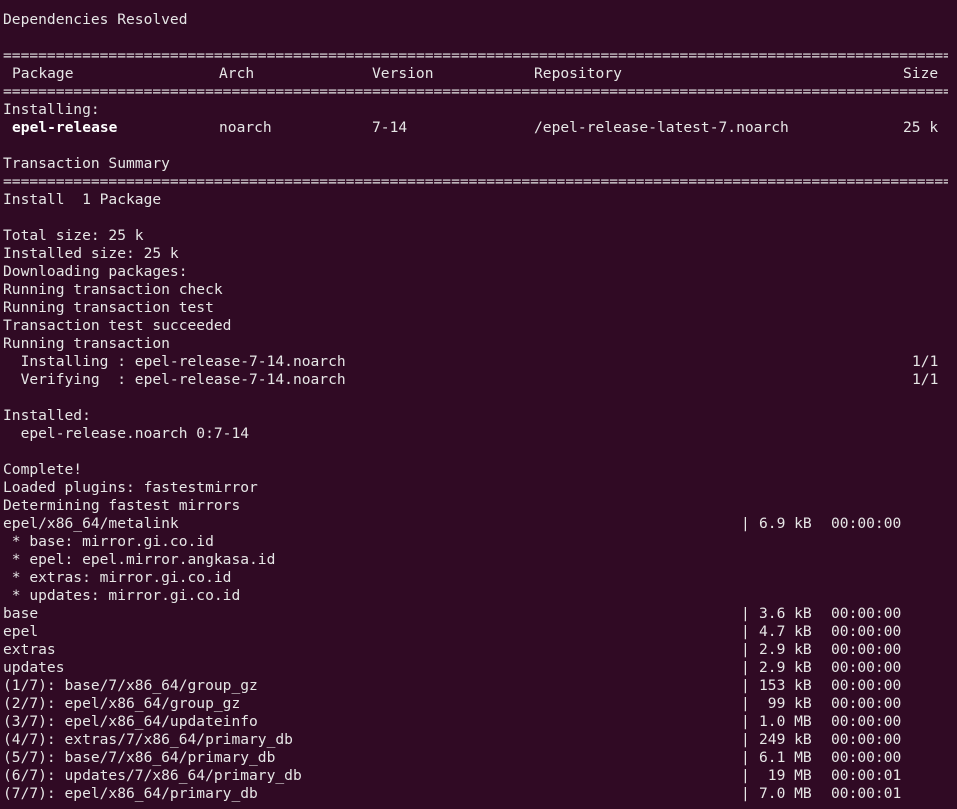 The height and width of the screenshot is (809, 957). I want to click on loaded-plugins-line: Loaded plugins: fastestmirror, so click(130, 487).